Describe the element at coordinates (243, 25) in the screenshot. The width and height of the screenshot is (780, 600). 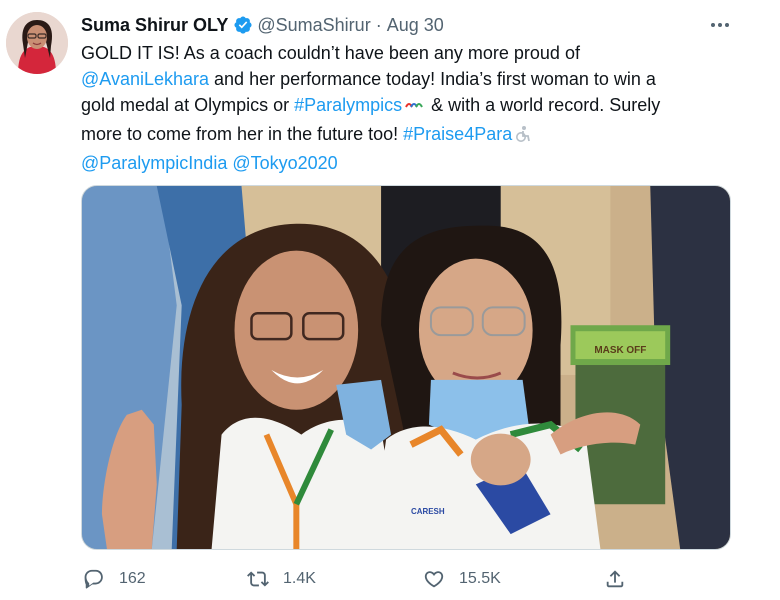
I see `verified-badge-icon` at that location.